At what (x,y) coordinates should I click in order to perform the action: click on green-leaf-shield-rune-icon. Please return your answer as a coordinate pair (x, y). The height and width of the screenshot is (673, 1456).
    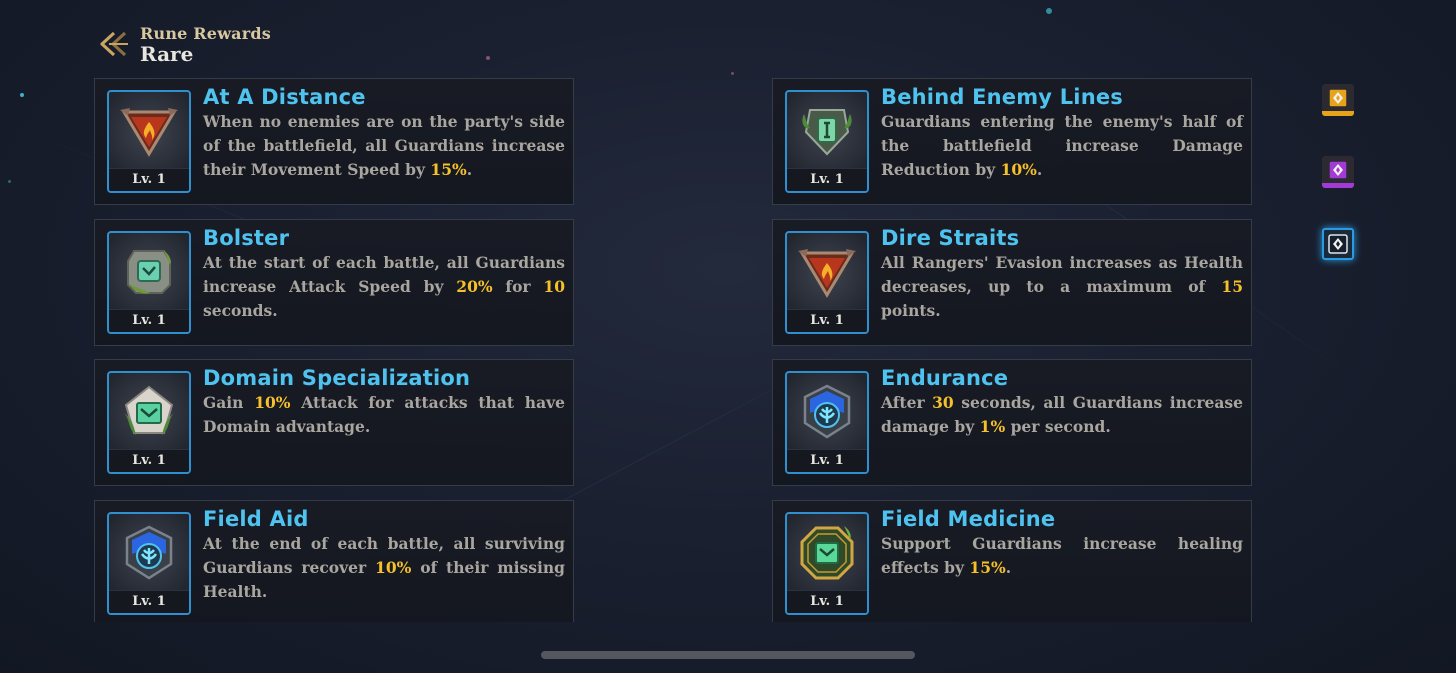
    Looking at the image, I should click on (827, 132).